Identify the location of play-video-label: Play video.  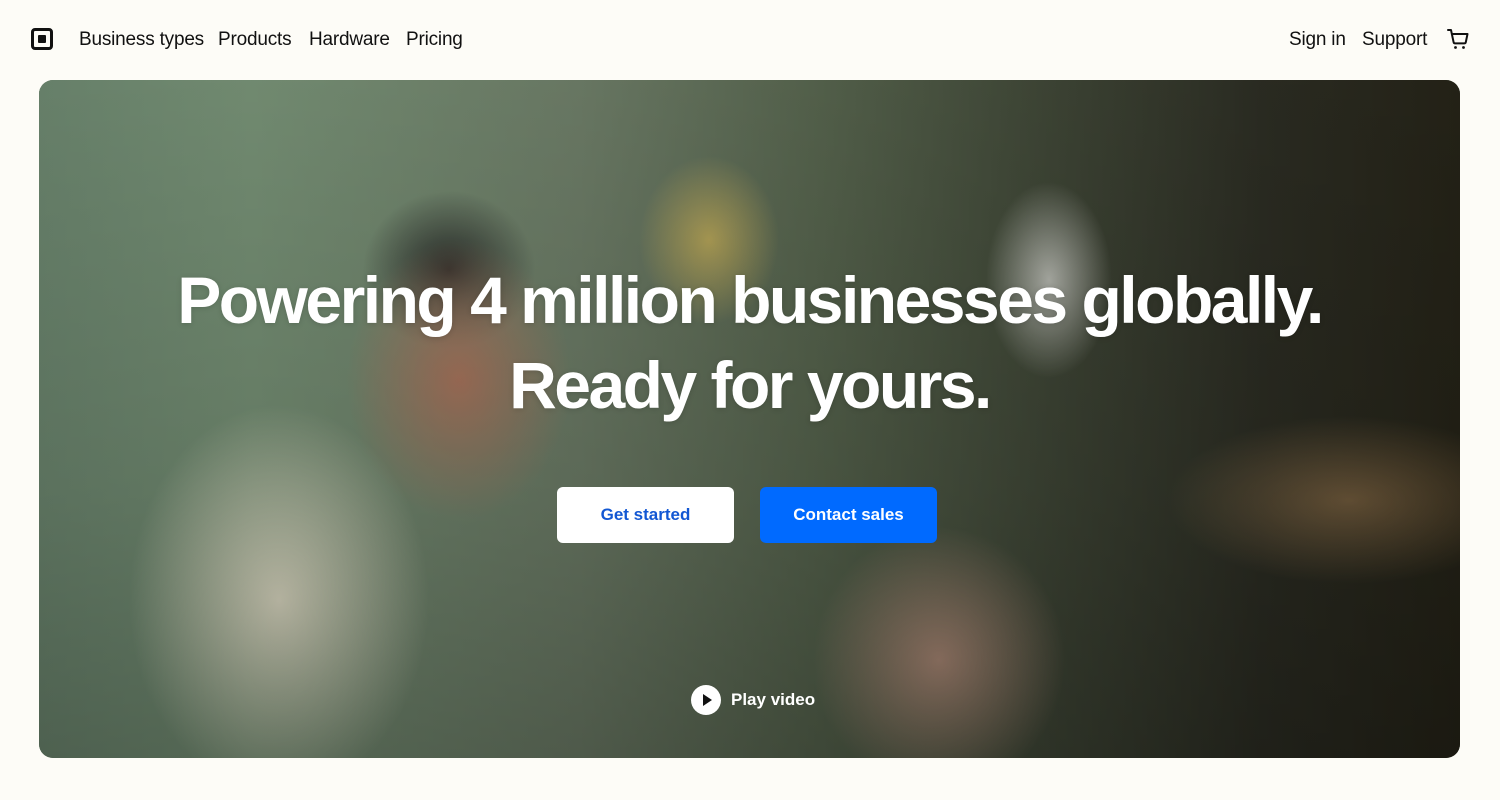
(773, 699).